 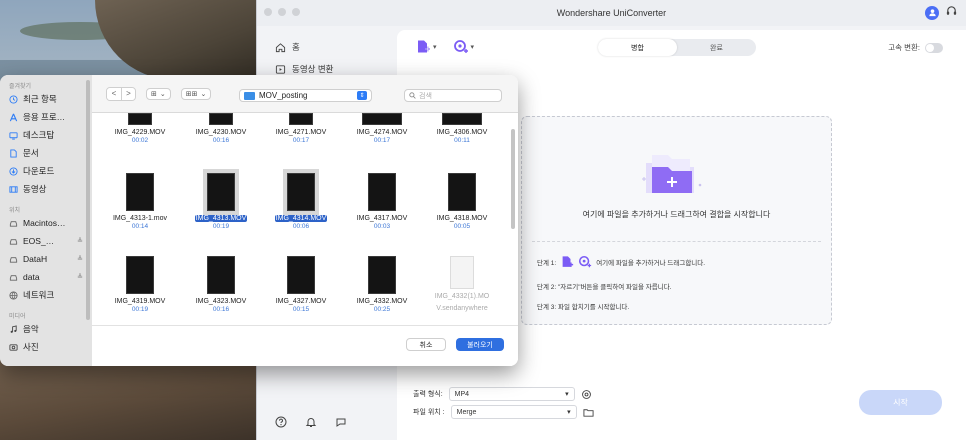 I want to click on file-name: IMG_4317.MOV, so click(x=382, y=218).